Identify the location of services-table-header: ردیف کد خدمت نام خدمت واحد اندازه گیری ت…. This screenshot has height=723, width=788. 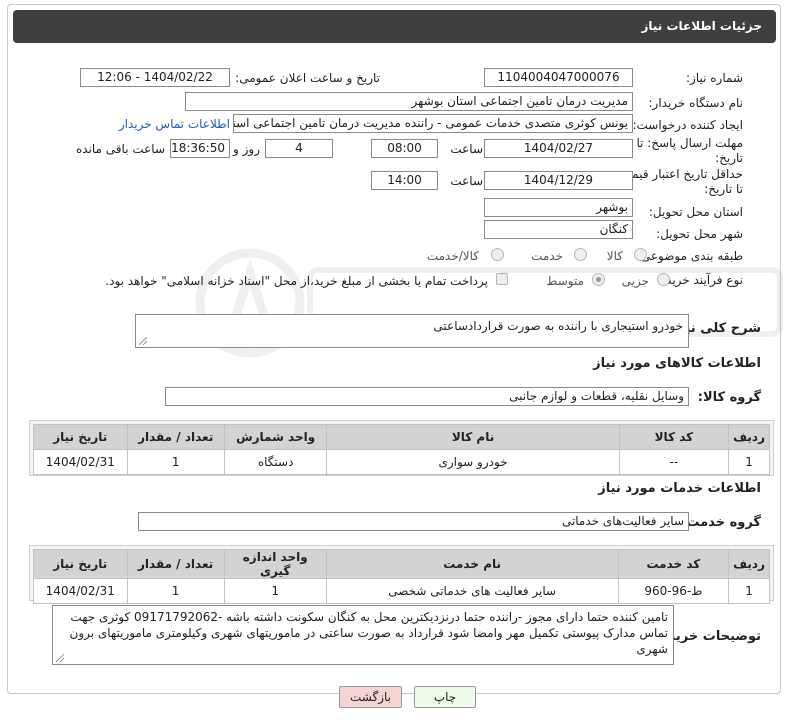
(401, 564).